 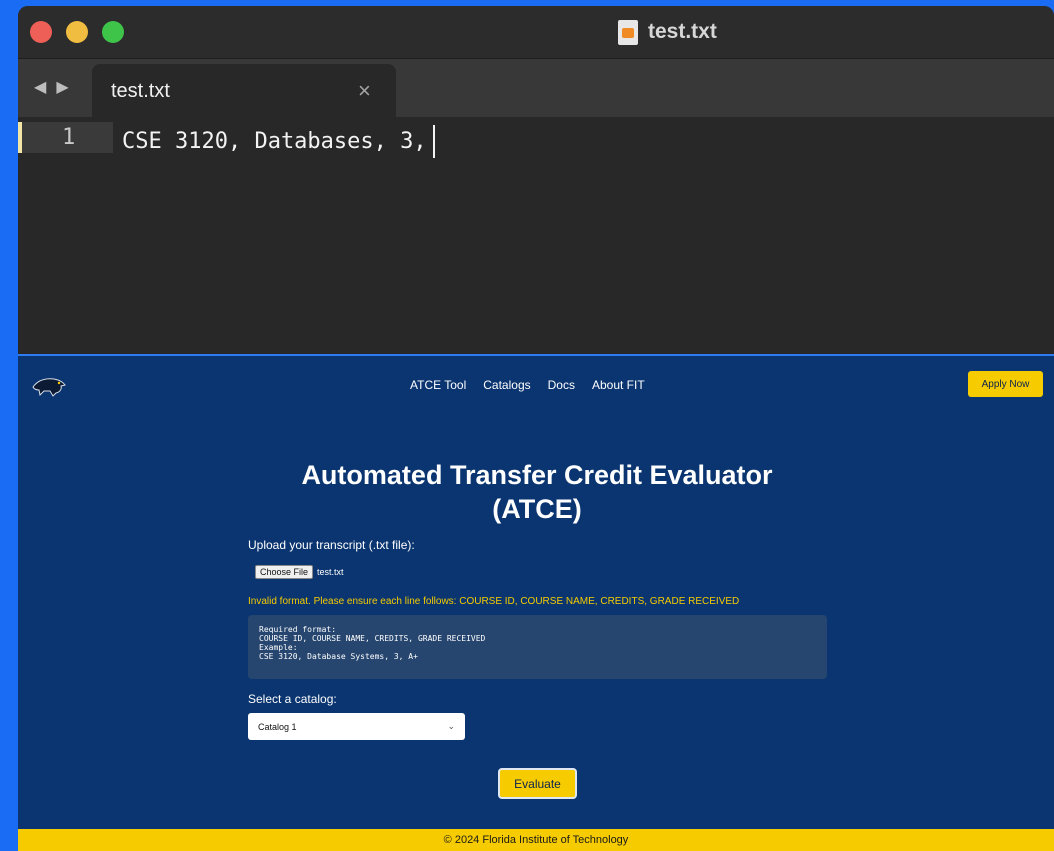 I want to click on format-line: CSE 3120, Database Systems, 3, A+, so click(x=338, y=656).